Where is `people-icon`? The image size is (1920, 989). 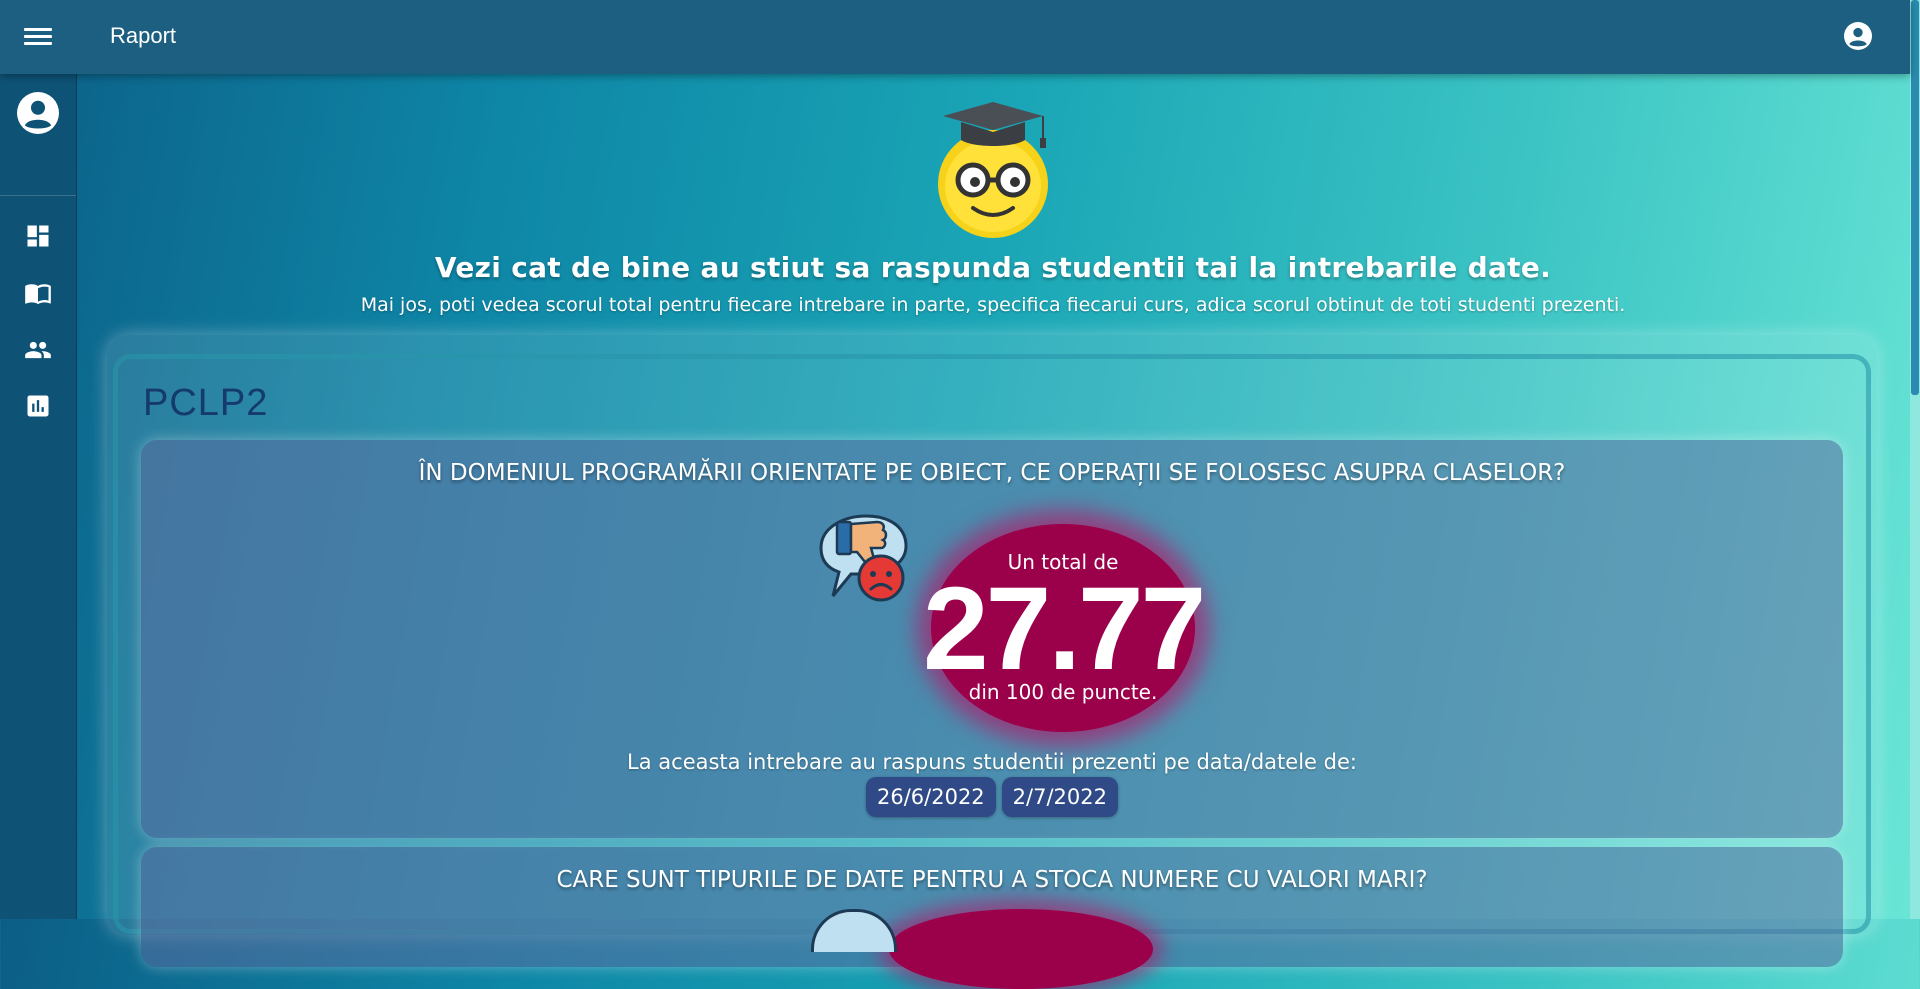 people-icon is located at coordinates (38, 350).